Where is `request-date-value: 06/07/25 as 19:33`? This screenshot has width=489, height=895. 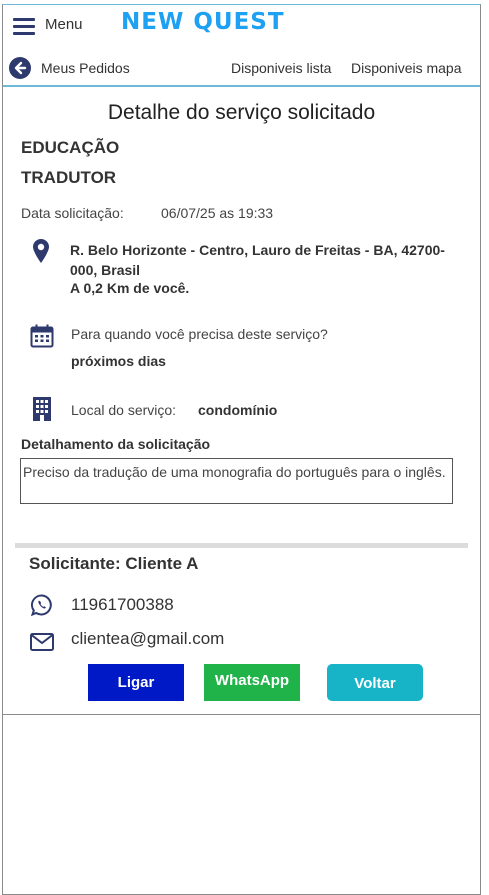
request-date-value: 06/07/25 as 19:33 is located at coordinates (217, 213).